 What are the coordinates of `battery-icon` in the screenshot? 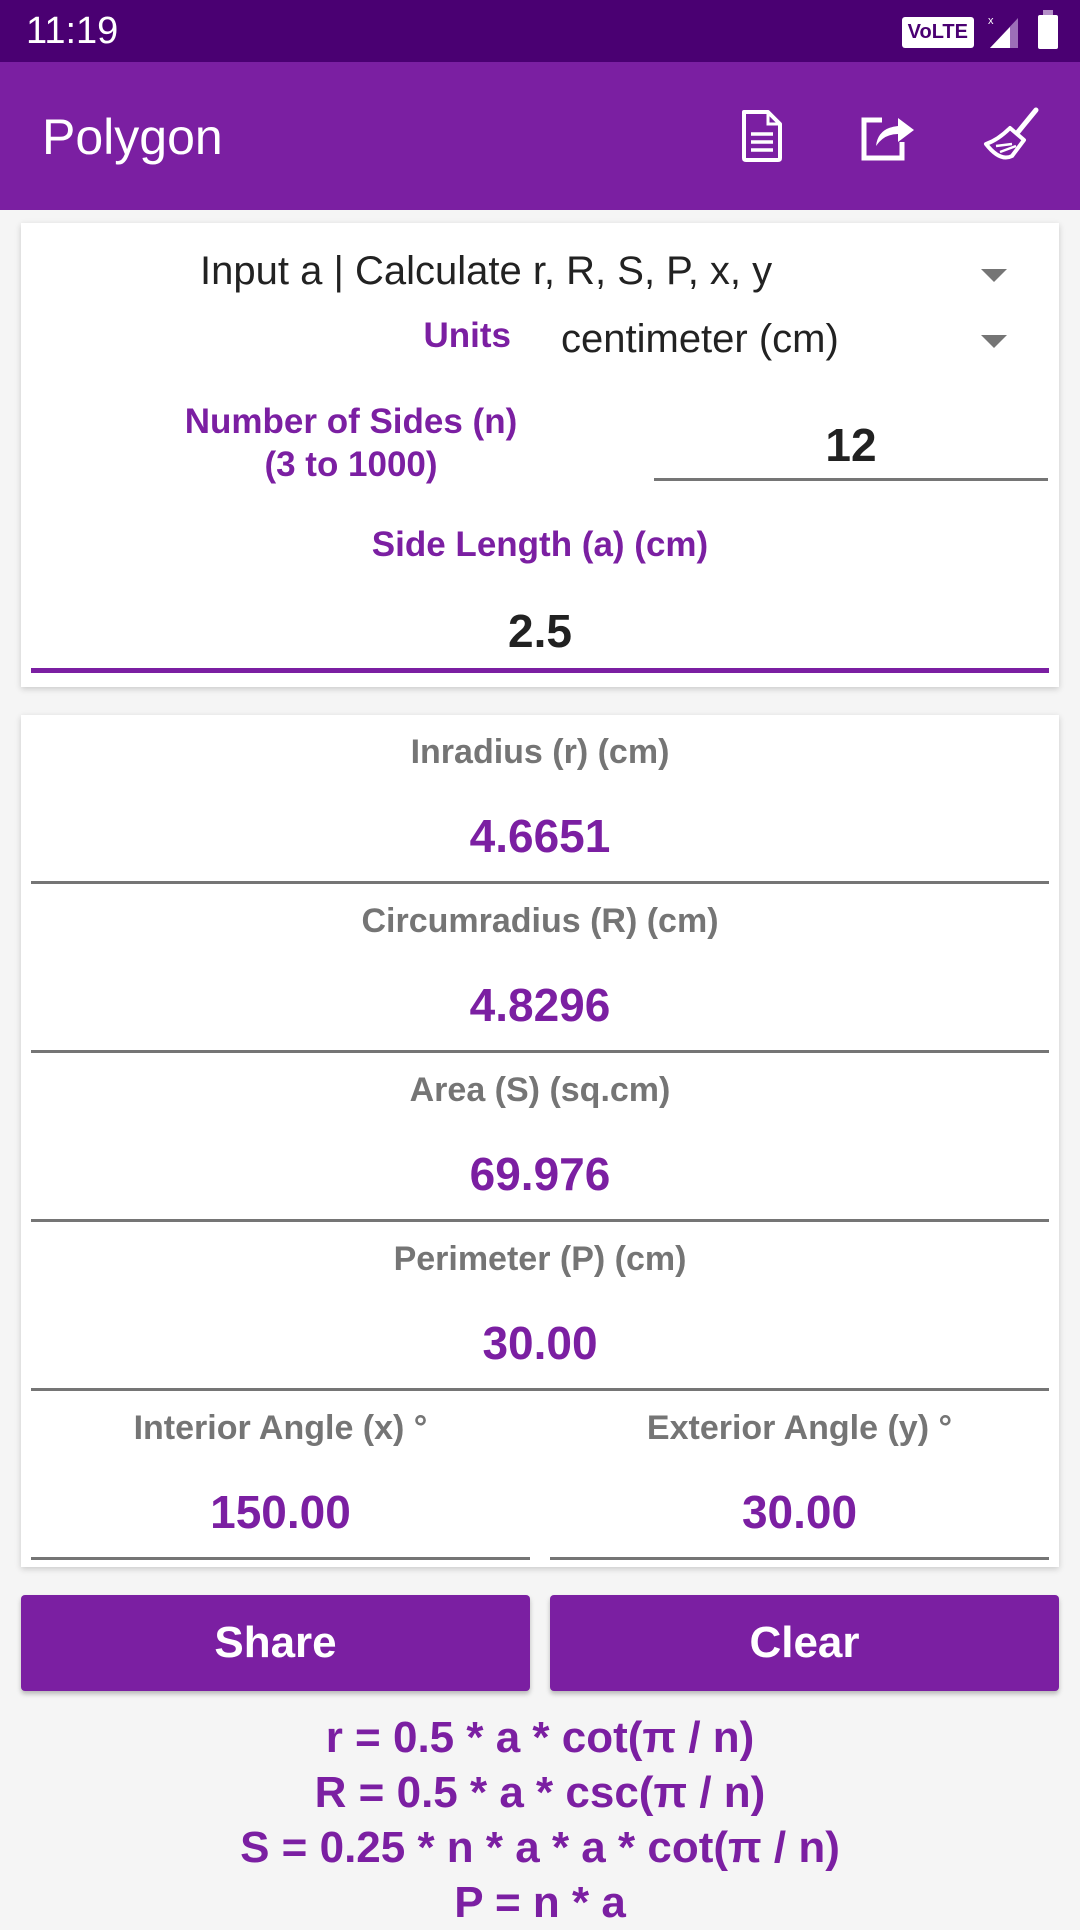 It's located at (1048, 29).